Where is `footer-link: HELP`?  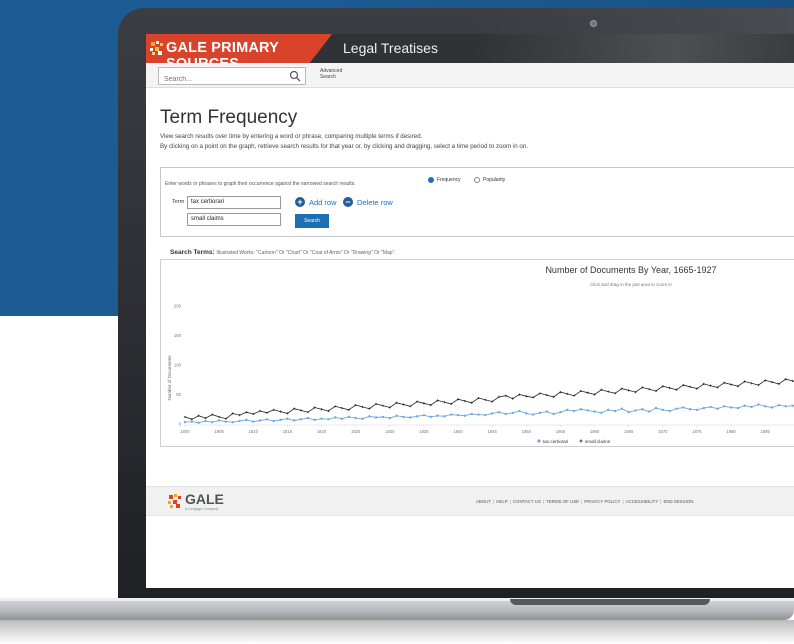
footer-link: HELP is located at coordinates (501, 501).